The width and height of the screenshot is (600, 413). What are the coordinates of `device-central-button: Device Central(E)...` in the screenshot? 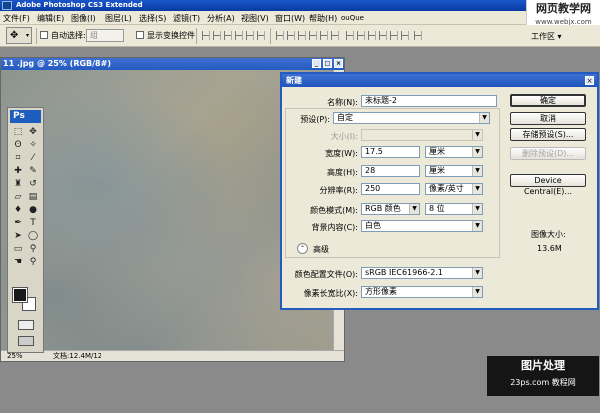 It's located at (548, 185).